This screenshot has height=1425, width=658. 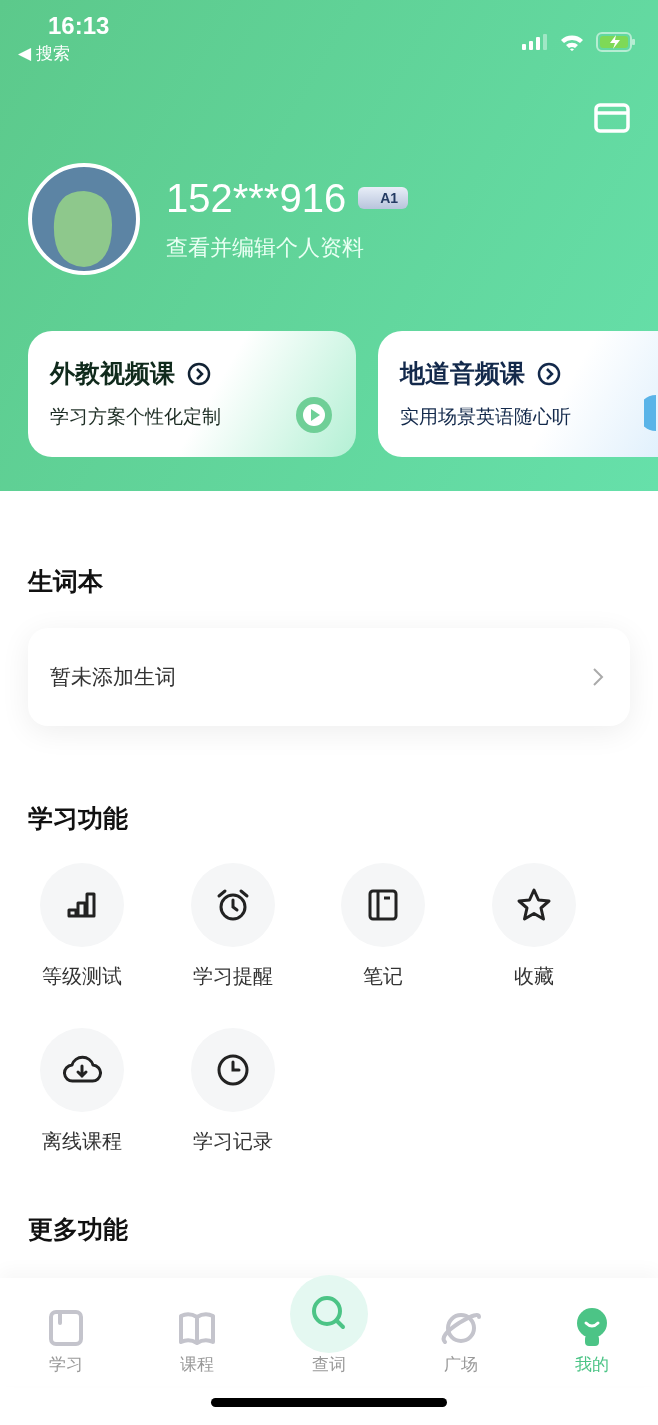 I want to click on vocab-empty-text: 暂未添加生词, so click(x=113, y=677).